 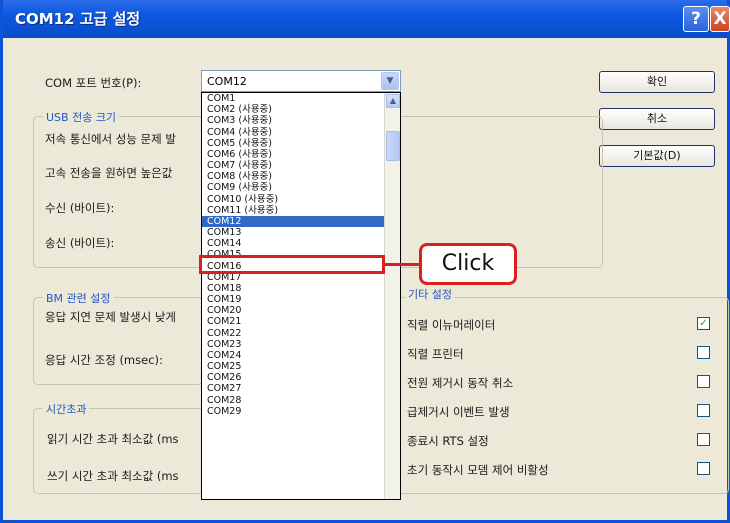 What do you see at coordinates (111, 317) in the screenshot?
I see `bm-line-1: 응답 지연 문제 발생시 낮게` at bounding box center [111, 317].